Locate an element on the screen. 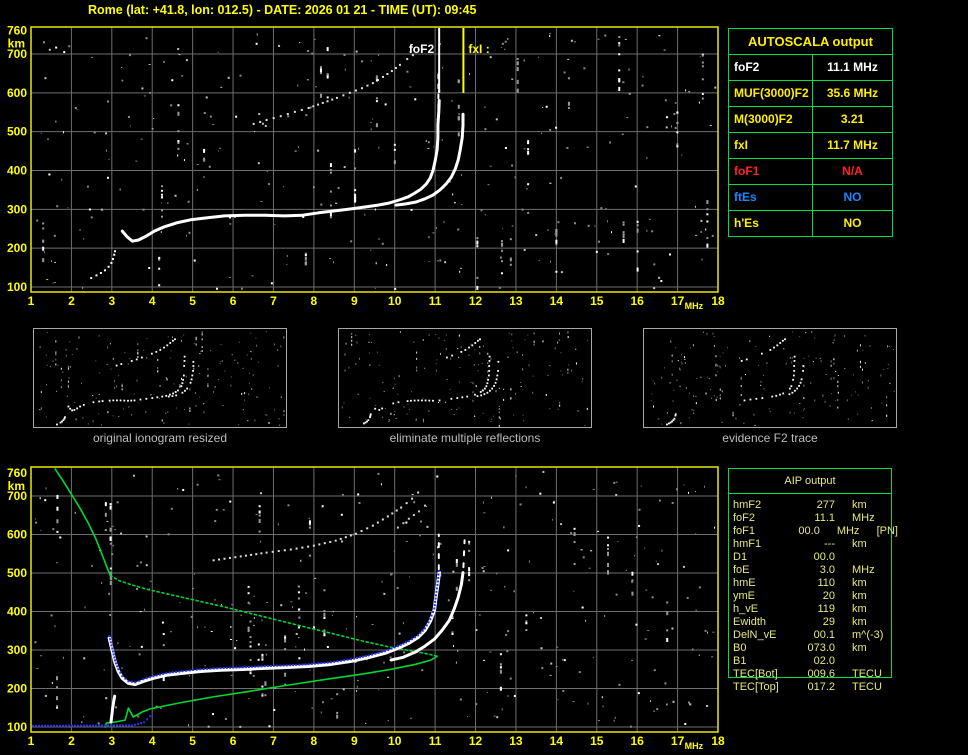 Image resolution: width=968 pixels, height=755 pixels. autoscala-row-label: ftEs is located at coordinates (771, 197).